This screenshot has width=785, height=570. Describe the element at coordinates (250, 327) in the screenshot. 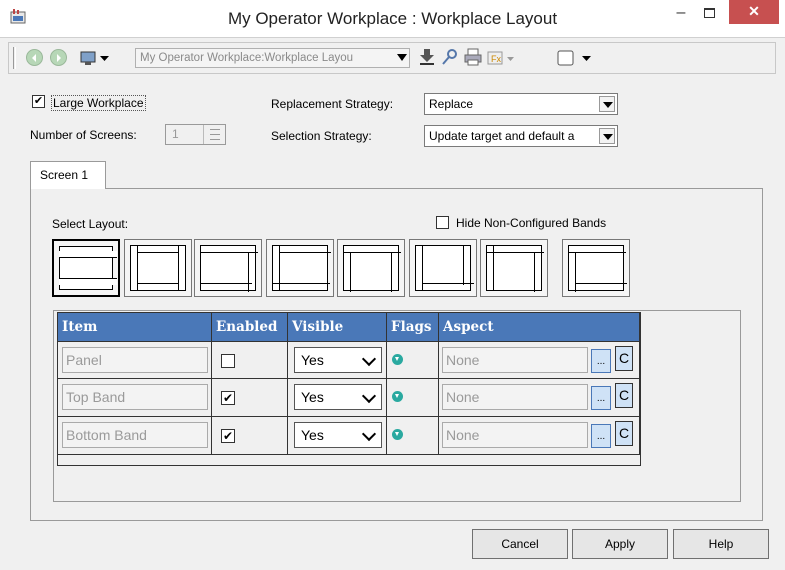

I see `column-header-enabled: Enabled` at that location.